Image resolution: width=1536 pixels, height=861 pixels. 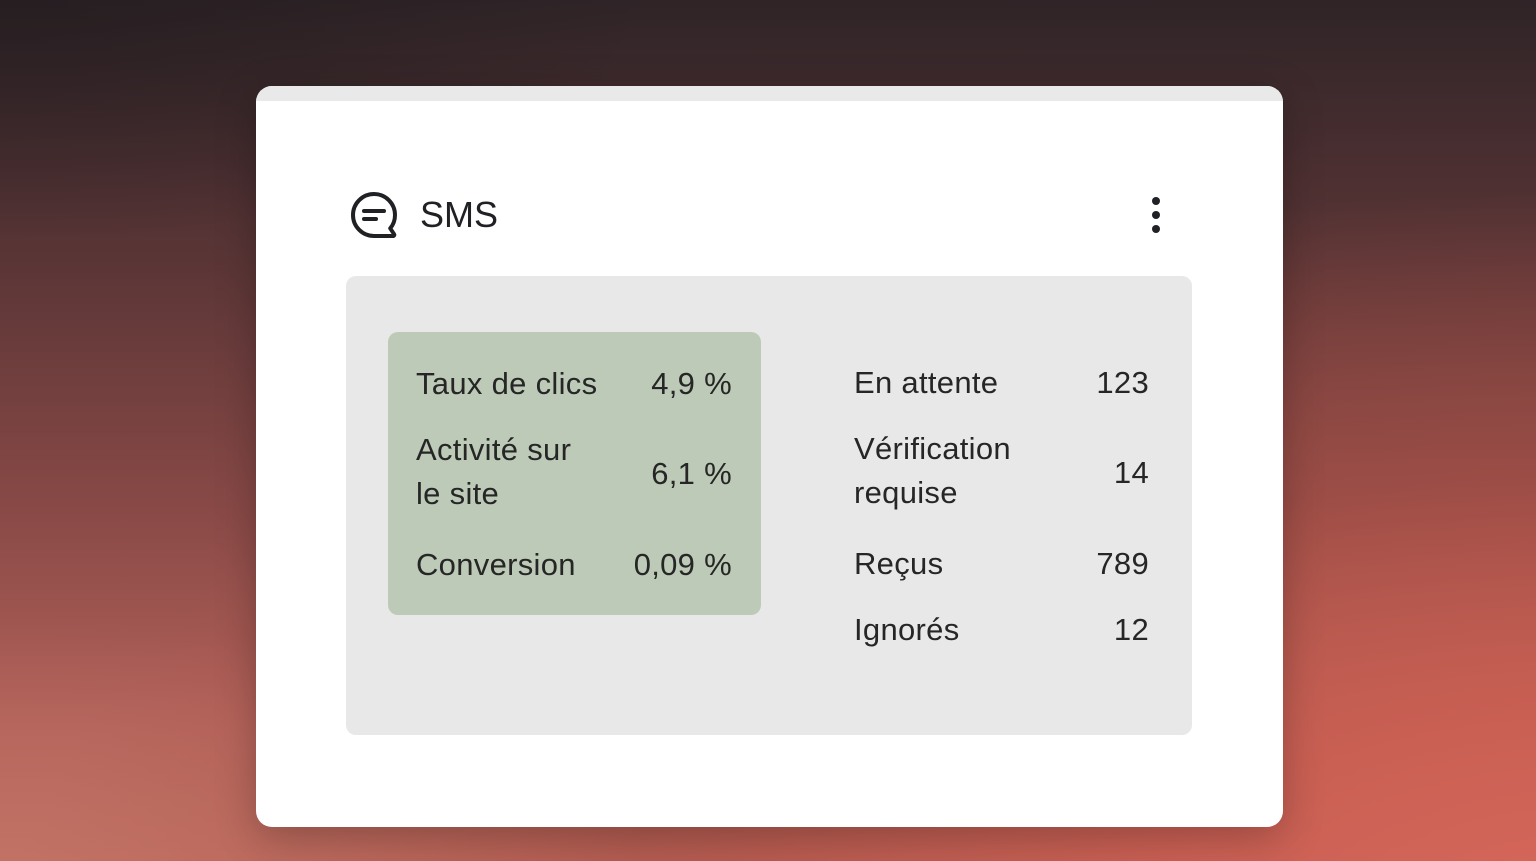 I want to click on stat-value-recus: 789, so click(x=1122, y=563).